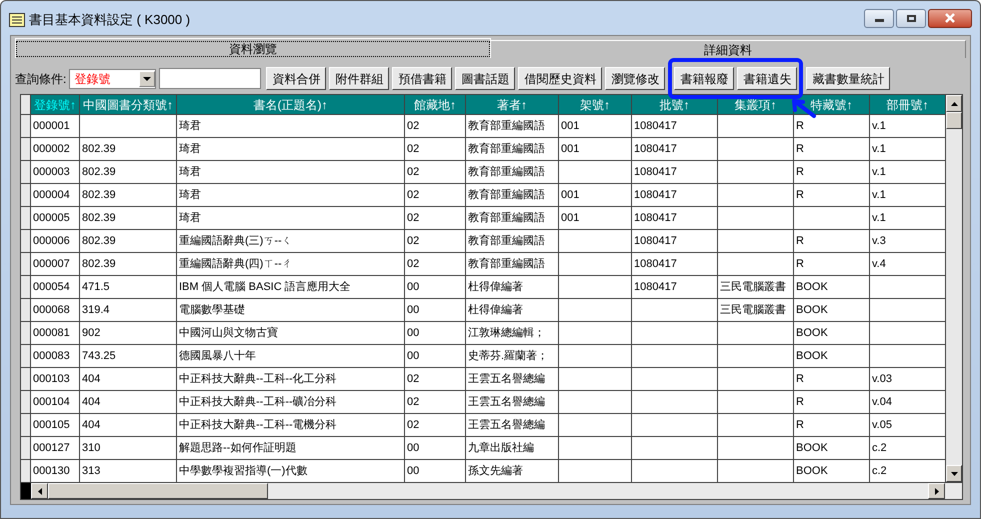  I want to click on toolbar-button: 附件群組, so click(359, 78).